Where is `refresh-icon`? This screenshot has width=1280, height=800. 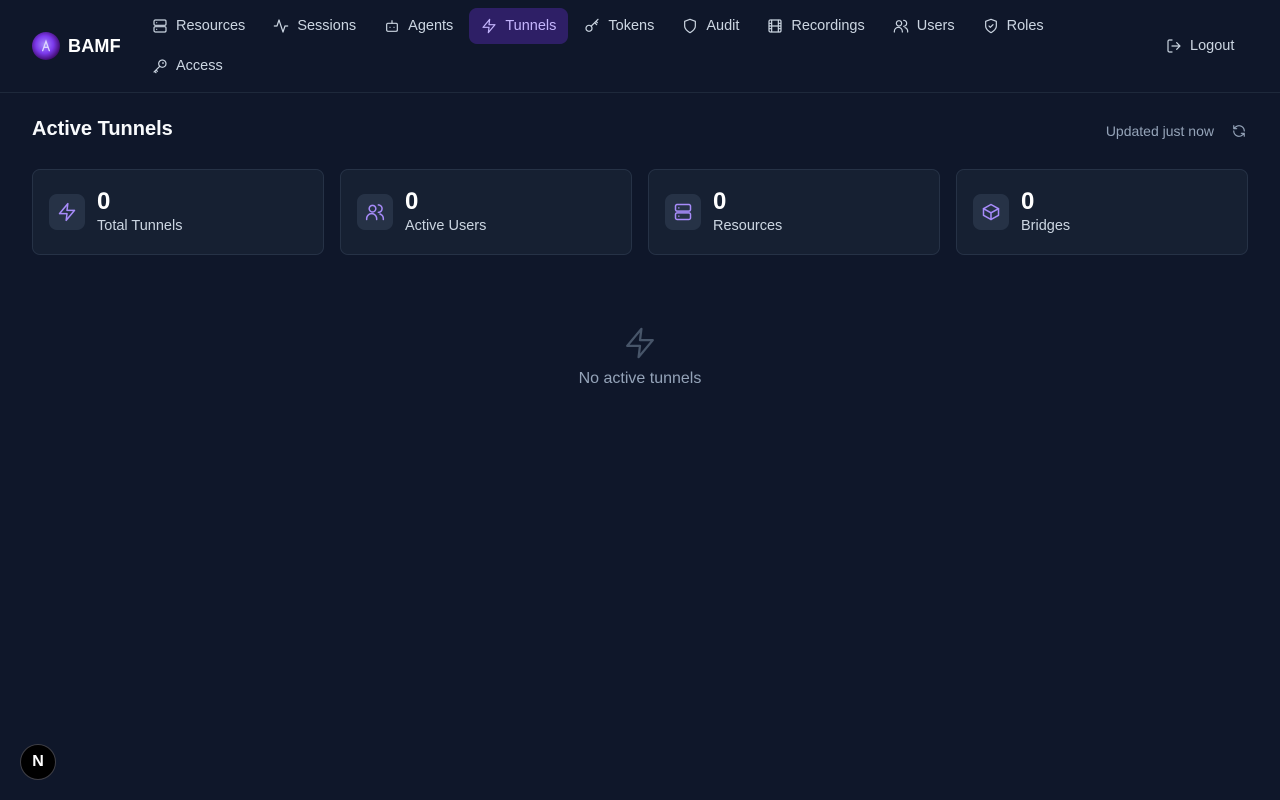 refresh-icon is located at coordinates (1239, 131).